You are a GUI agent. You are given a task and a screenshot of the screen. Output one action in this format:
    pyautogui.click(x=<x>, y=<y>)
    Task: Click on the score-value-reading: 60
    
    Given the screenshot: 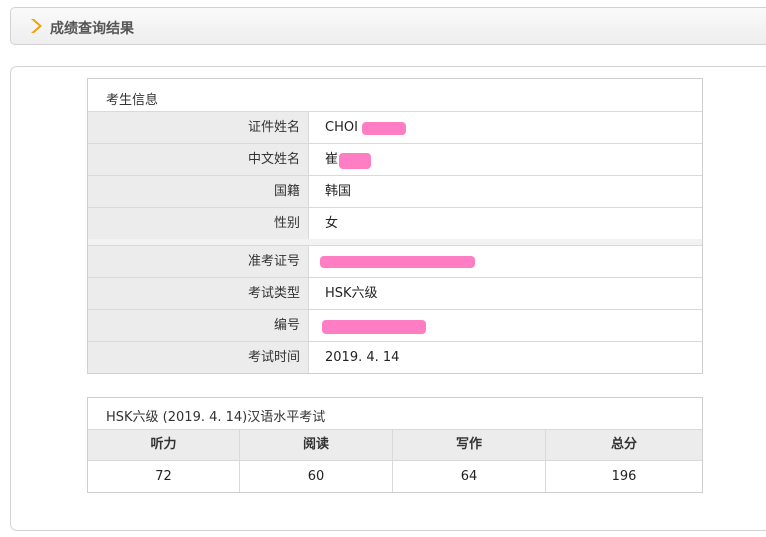 What is the action you would take?
    pyautogui.click(x=316, y=476)
    